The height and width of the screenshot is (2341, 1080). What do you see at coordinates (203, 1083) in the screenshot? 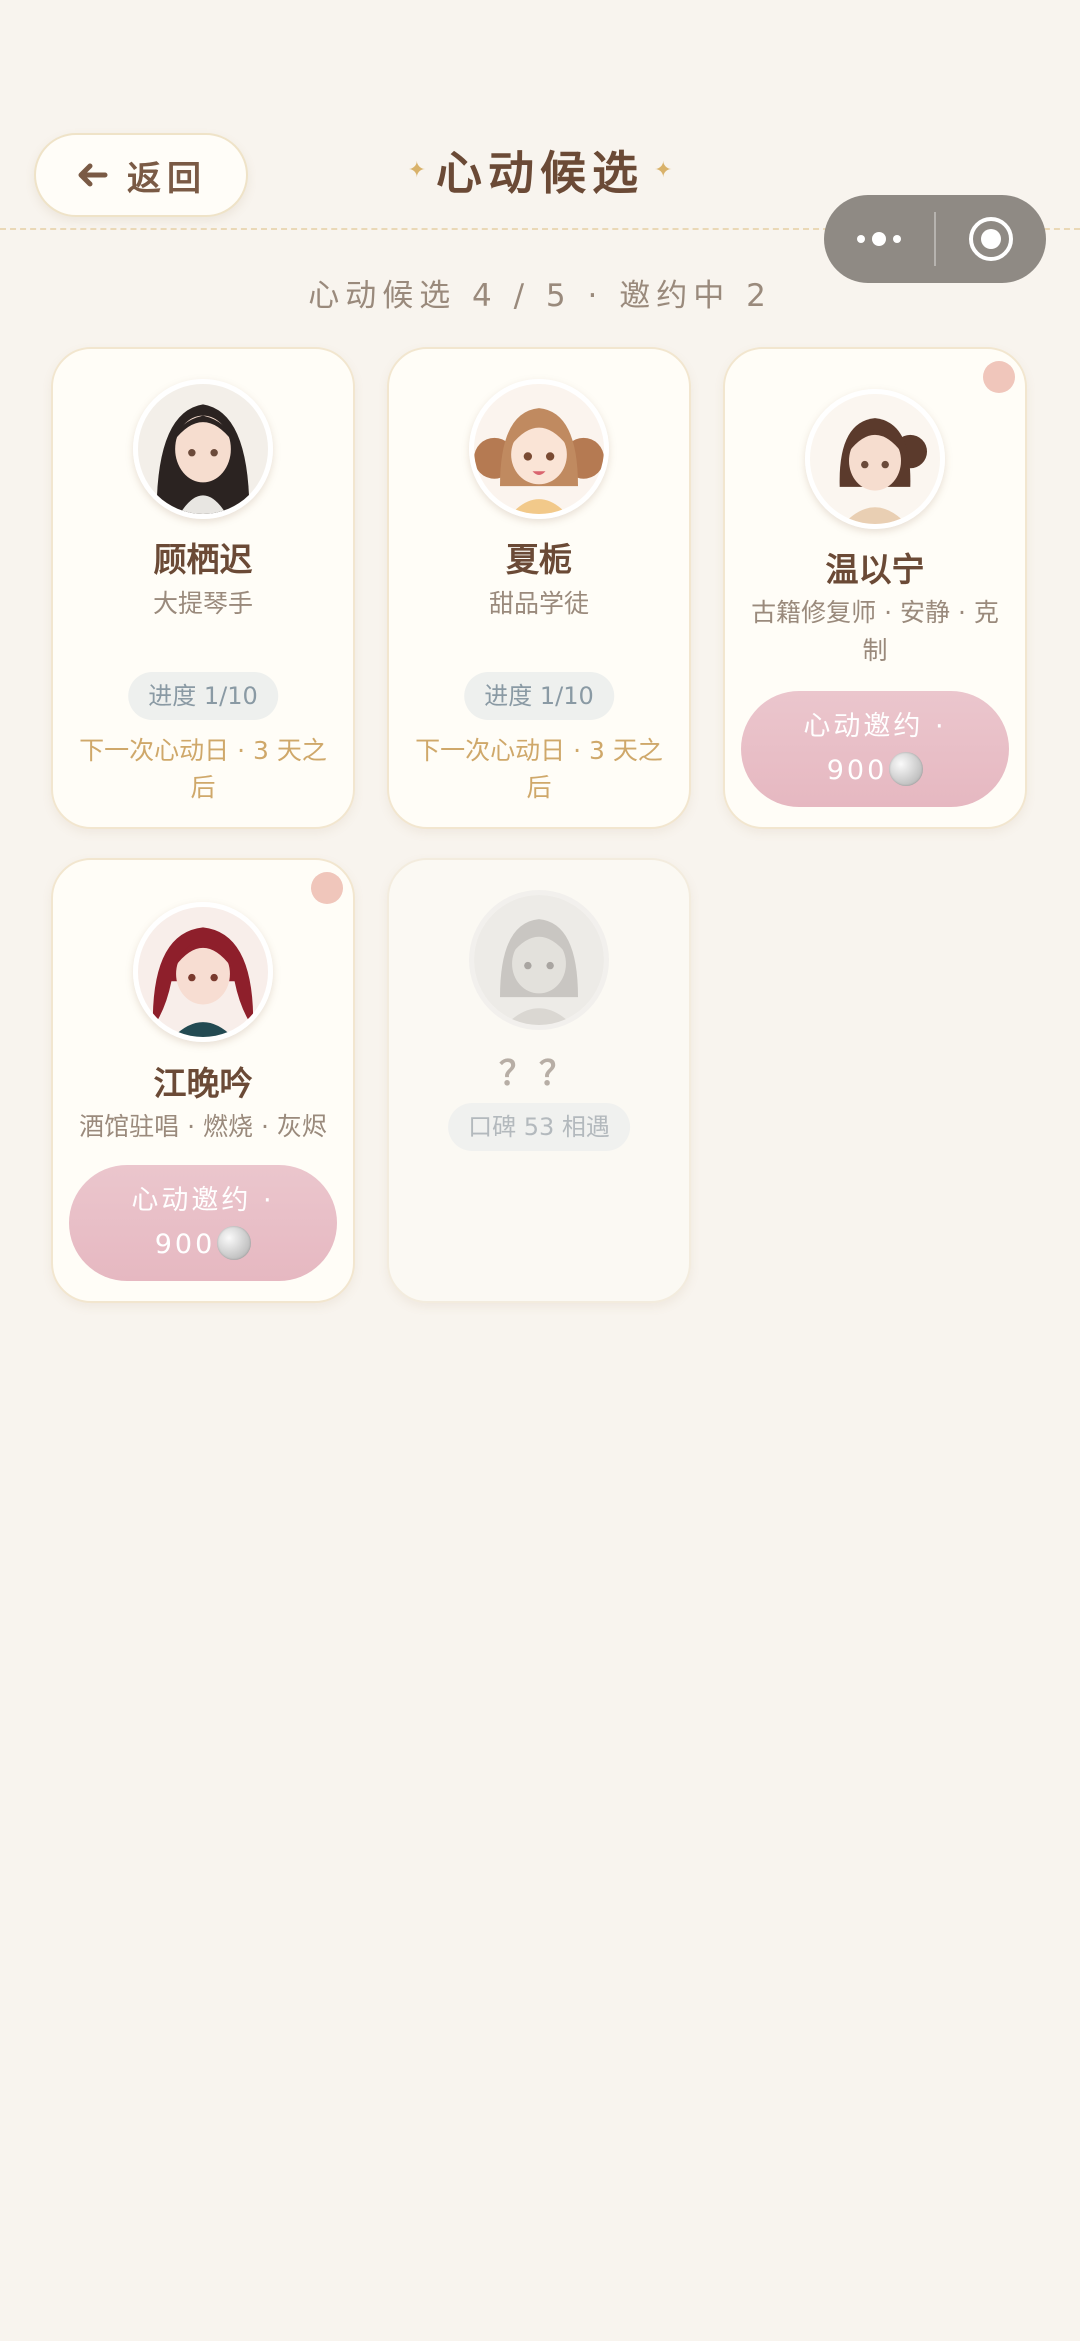
I see `character-name: 江晚吟` at bounding box center [203, 1083].